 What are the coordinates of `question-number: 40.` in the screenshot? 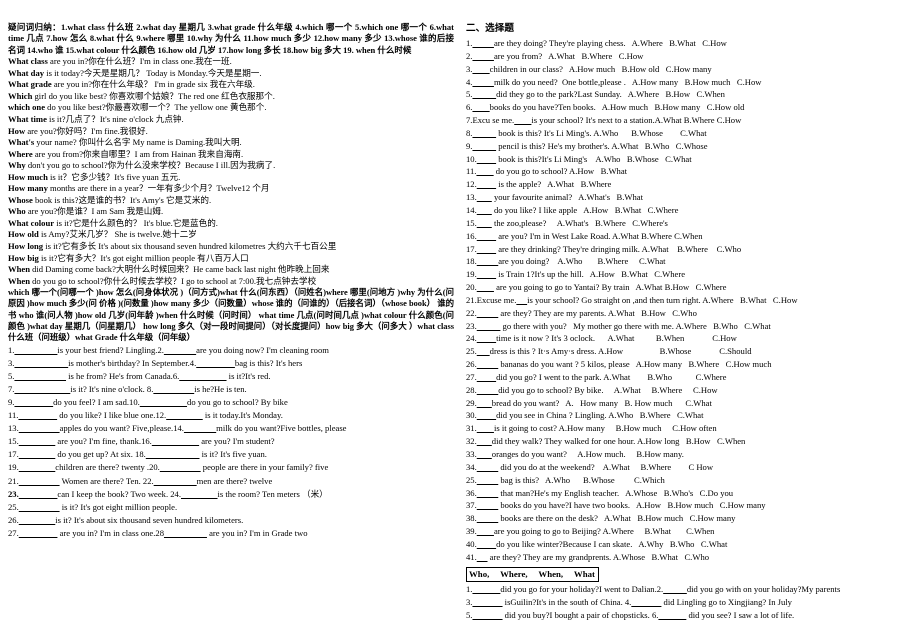 It's located at (471, 543).